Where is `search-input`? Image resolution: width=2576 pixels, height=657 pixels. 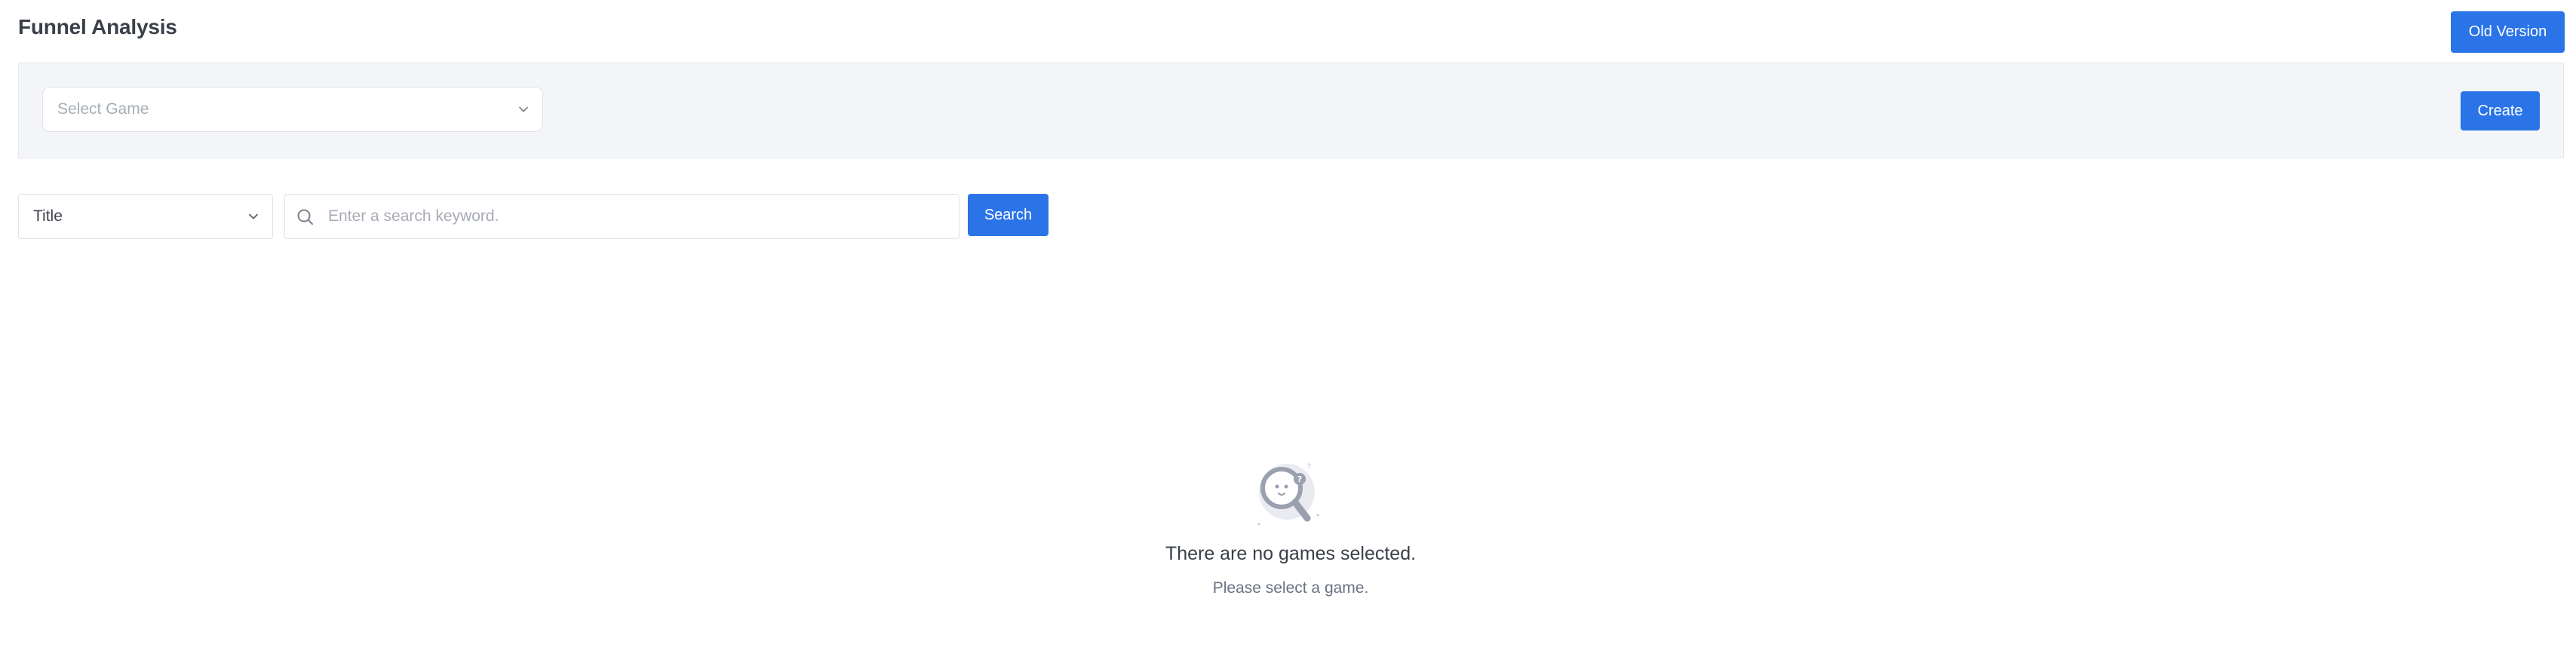 search-input is located at coordinates (637, 216).